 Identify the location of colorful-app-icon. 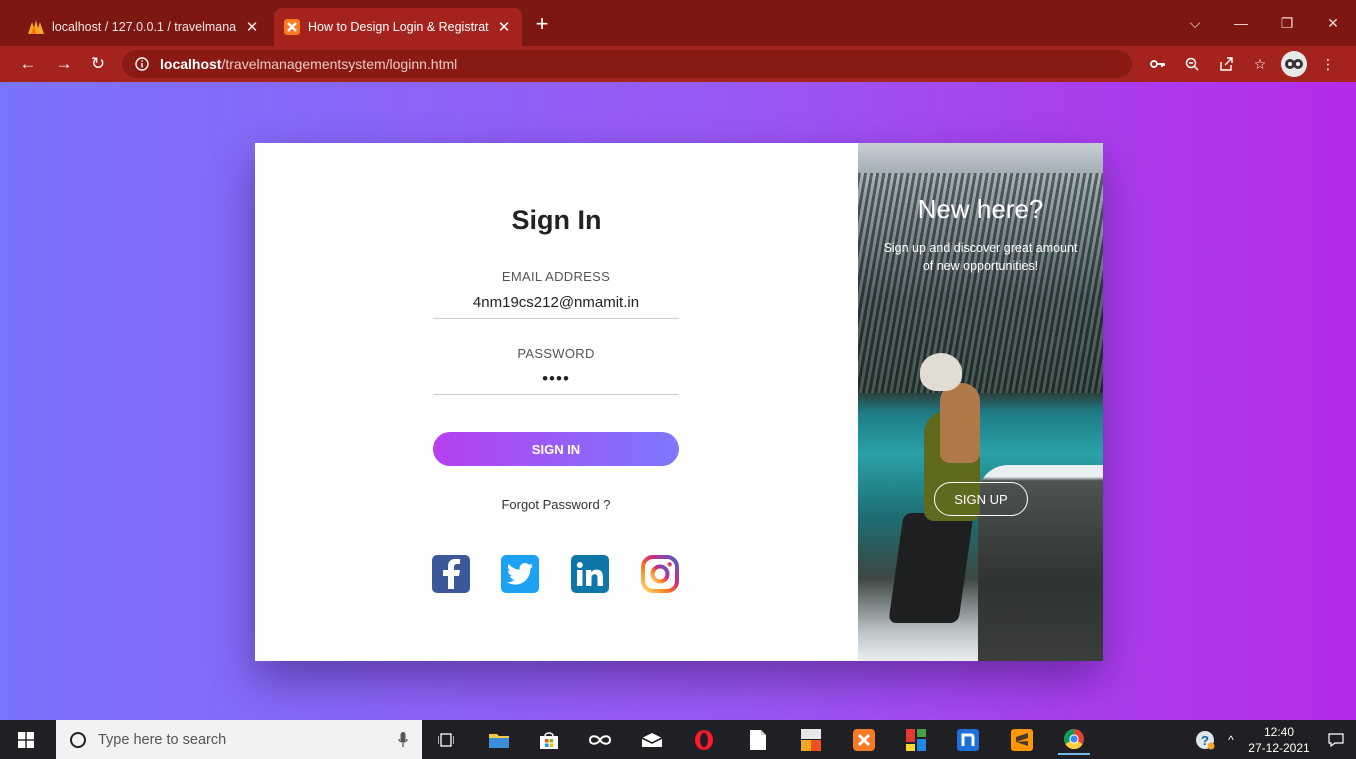
(916, 740).